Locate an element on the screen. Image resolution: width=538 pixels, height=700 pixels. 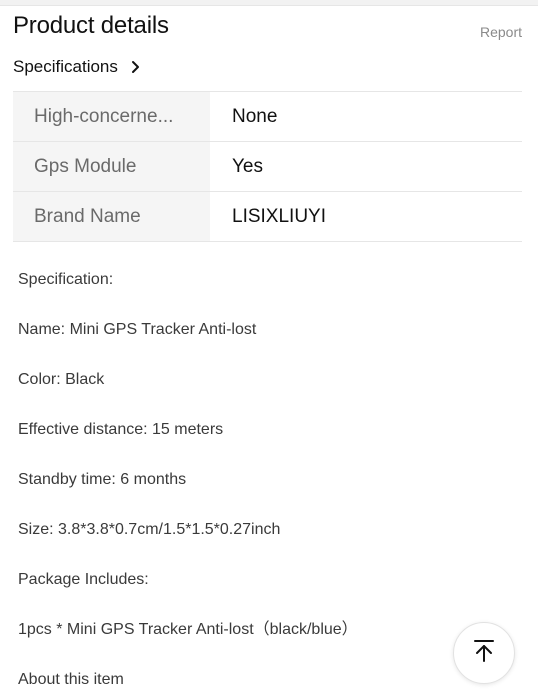
spec-value: LISIXLIUYI is located at coordinates (279, 216).